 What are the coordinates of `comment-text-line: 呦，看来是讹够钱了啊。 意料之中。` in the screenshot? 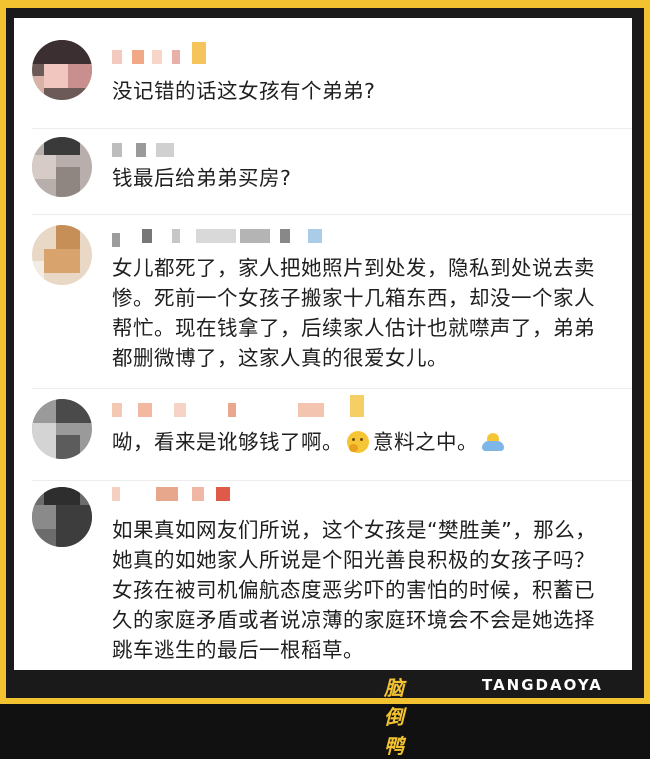 It's located at (361, 442).